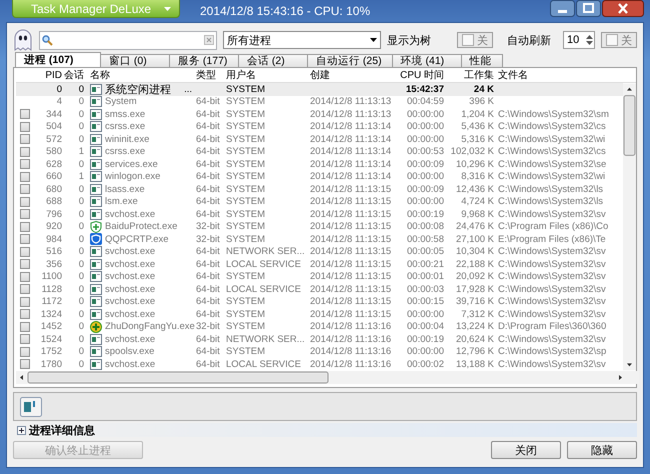 This screenshot has width=650, height=474. I want to click on table-row: 680 0 lsass.exe 64-bit SYSTEM 2014/12/8 11:13:15 00:00:09 12,436 K C:\Windows\System32\ls, so click(320, 189).